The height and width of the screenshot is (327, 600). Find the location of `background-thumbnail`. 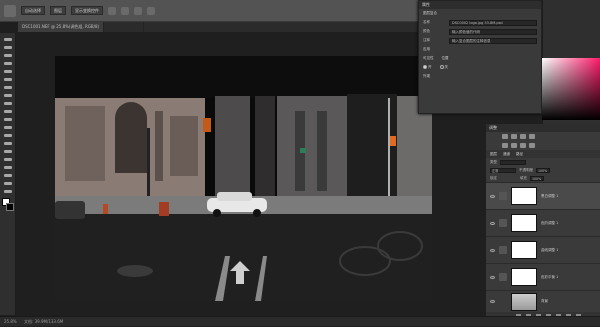

background-thumbnail is located at coordinates (524, 301).